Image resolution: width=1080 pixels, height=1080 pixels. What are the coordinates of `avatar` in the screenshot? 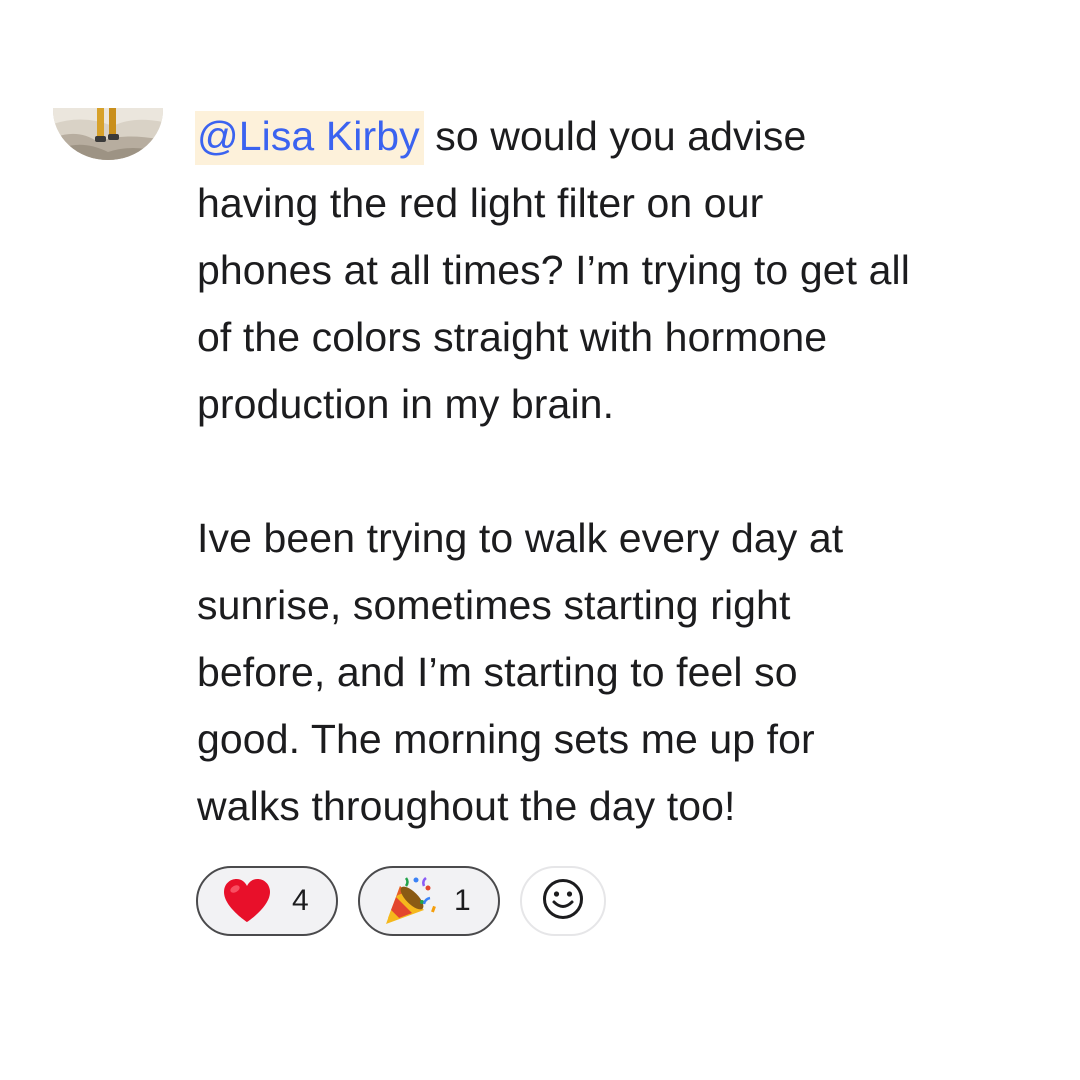 It's located at (108, 134).